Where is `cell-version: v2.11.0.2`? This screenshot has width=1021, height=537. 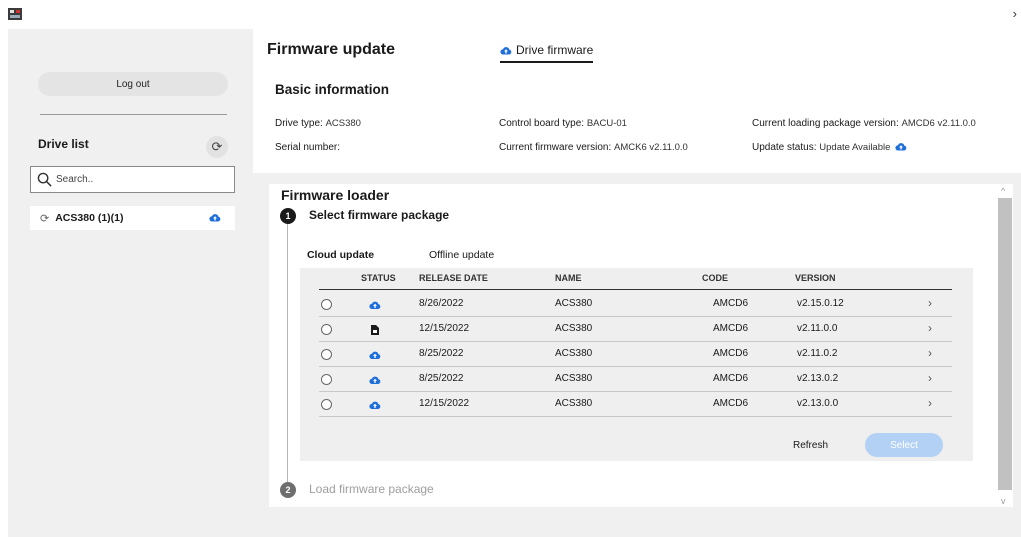
cell-version: v2.11.0.2 is located at coordinates (817, 353).